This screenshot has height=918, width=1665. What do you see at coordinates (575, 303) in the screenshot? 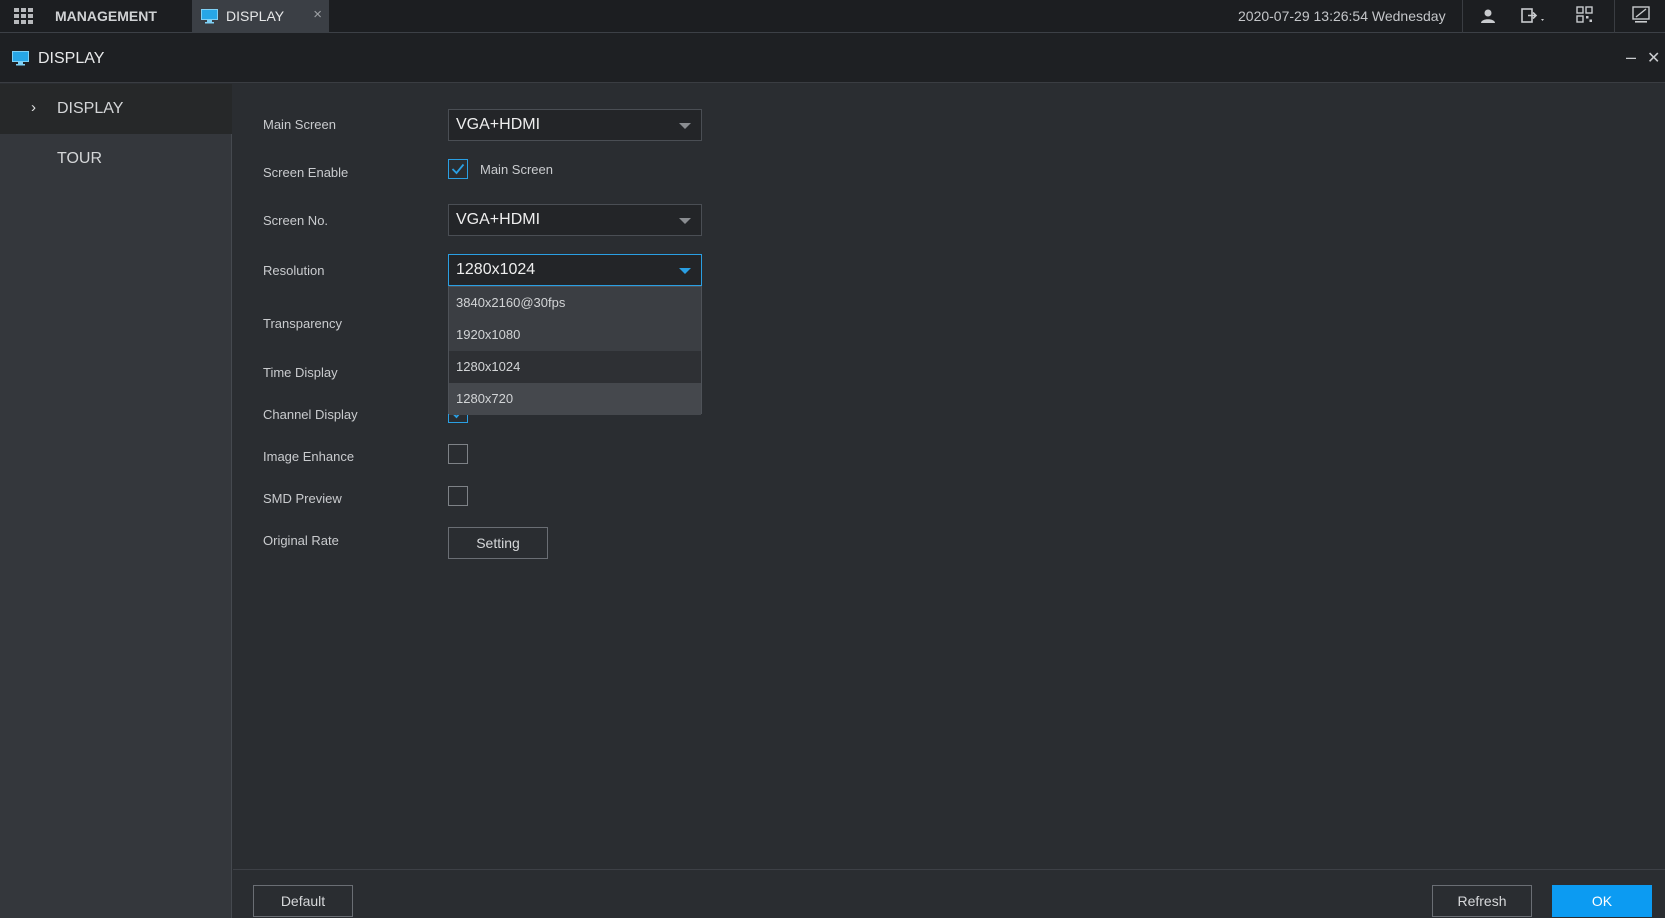
I see `resolution-option: 3840x2160@30fps` at bounding box center [575, 303].